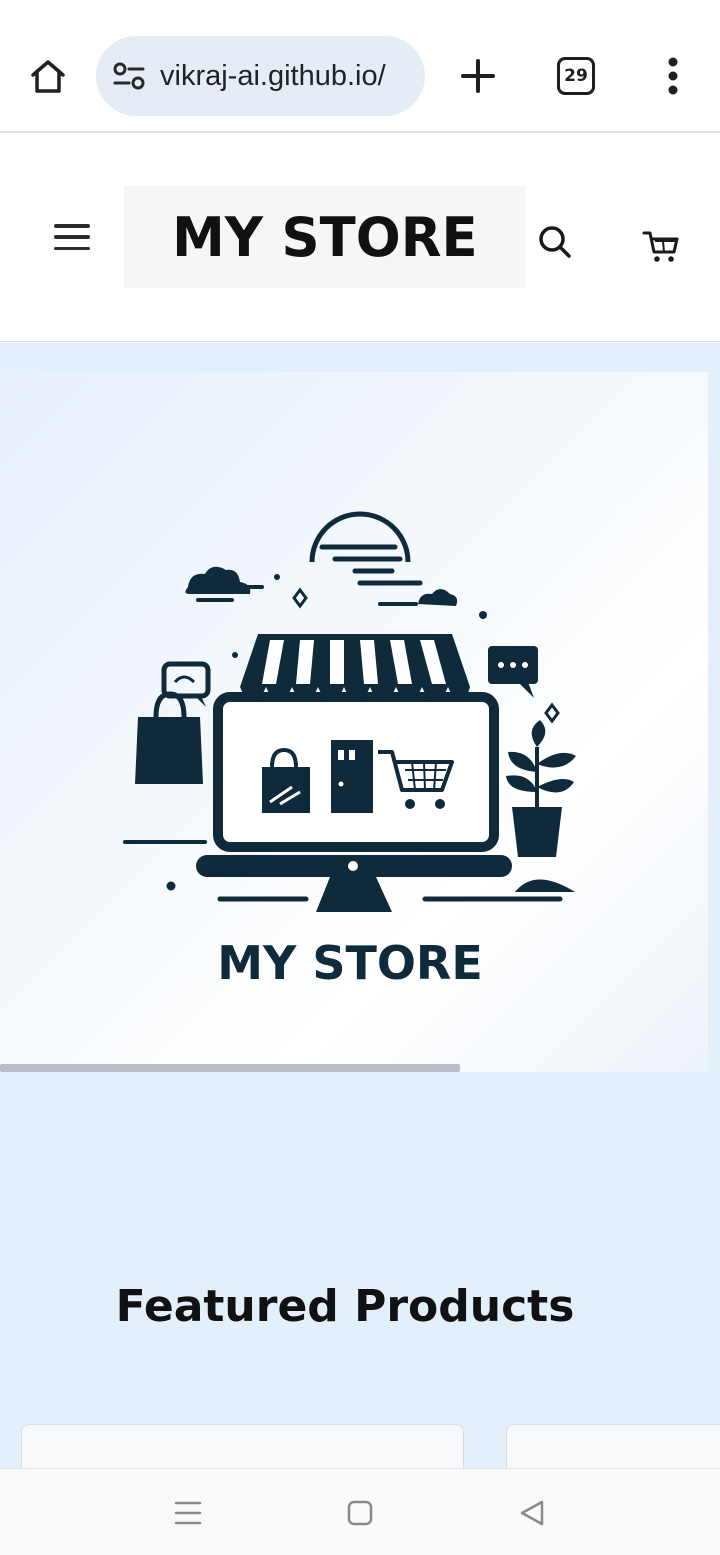  I want to click on hero-scrollbar-thumb, so click(230, 1068).